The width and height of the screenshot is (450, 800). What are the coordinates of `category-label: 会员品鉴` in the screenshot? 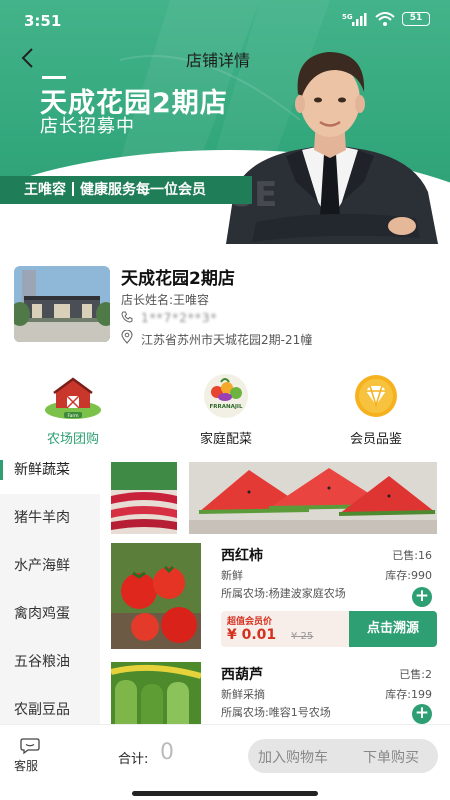 It's located at (375, 439).